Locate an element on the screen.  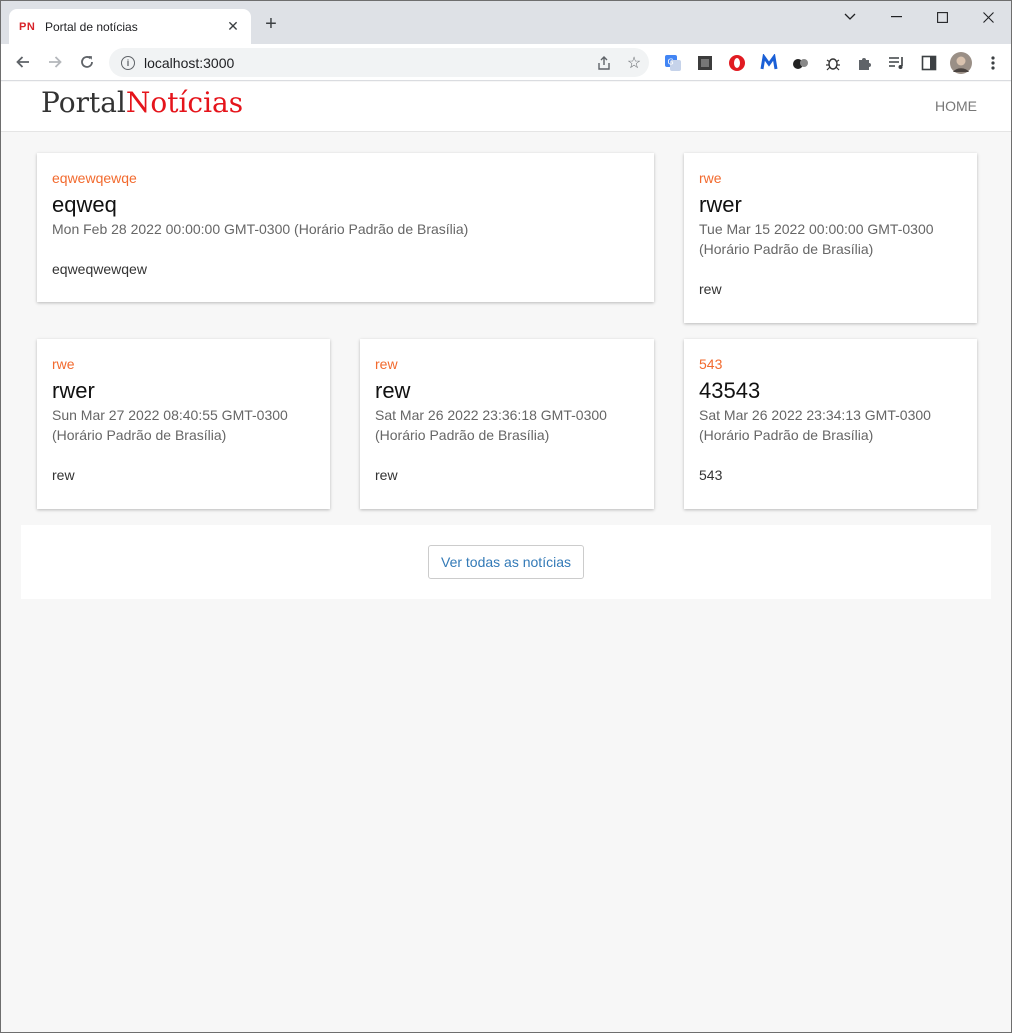
bookmark-star-icon: ☆ is located at coordinates (634, 63).